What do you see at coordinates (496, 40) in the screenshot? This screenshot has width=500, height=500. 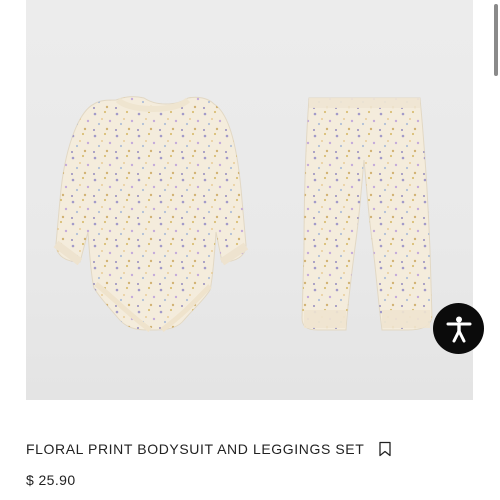 I see `scrollbar-thumb` at bounding box center [496, 40].